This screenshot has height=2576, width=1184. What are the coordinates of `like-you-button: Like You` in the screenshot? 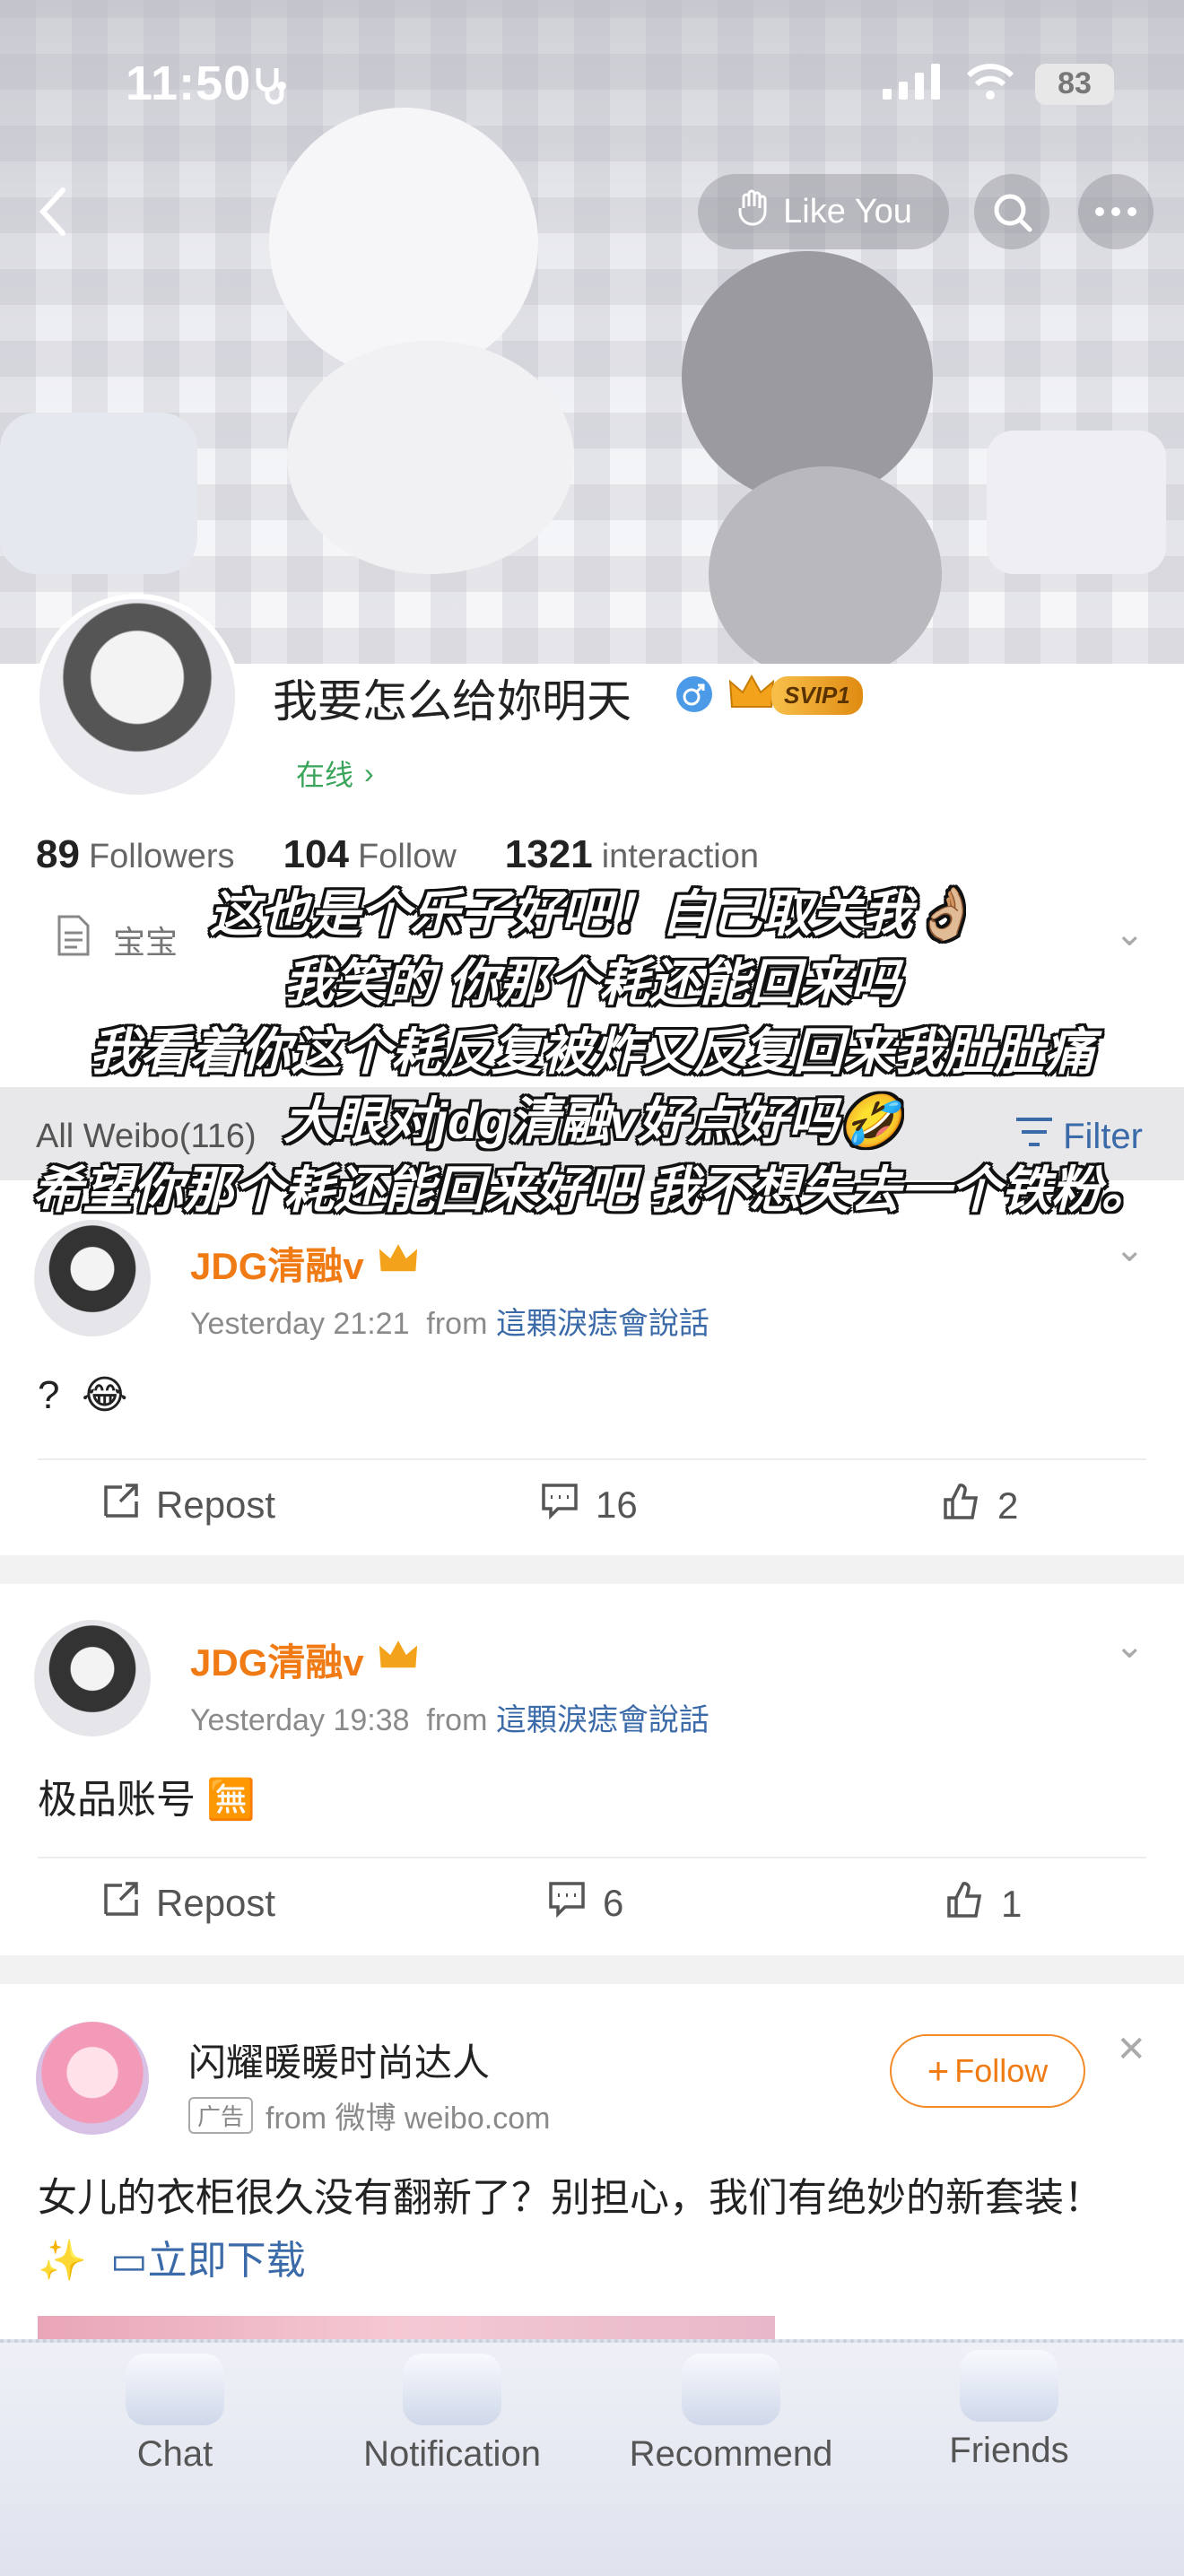 It's located at (823, 211).